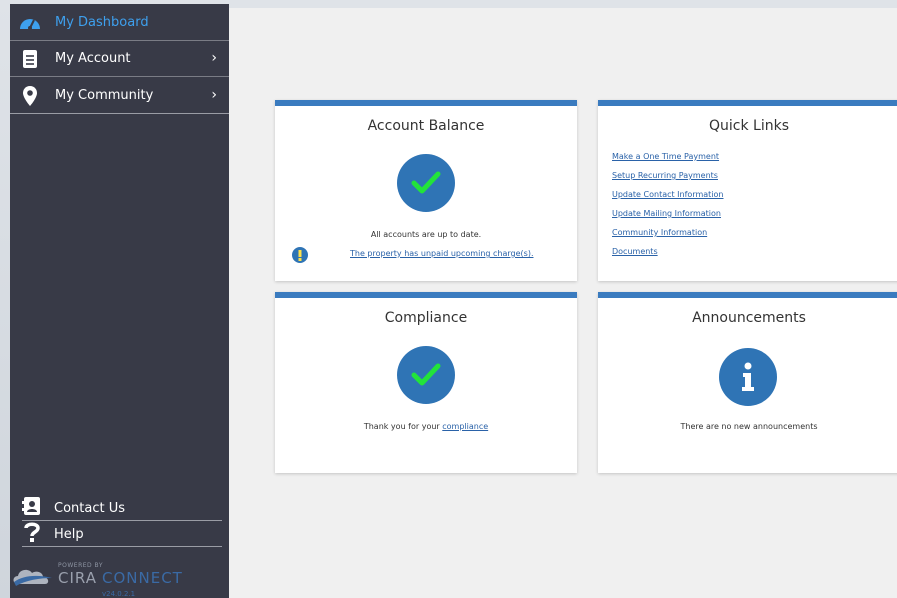  I want to click on exclamation-icon, so click(300, 255).